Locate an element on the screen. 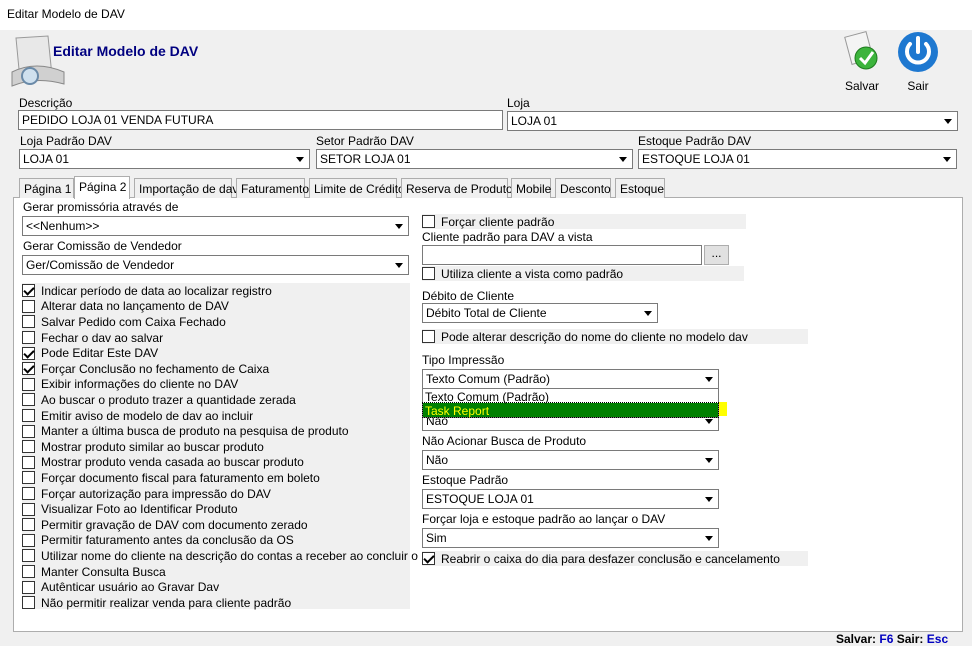 This screenshot has width=972, height=646. loja-padrao-select-value: LOJA 01 is located at coordinates (46, 159).